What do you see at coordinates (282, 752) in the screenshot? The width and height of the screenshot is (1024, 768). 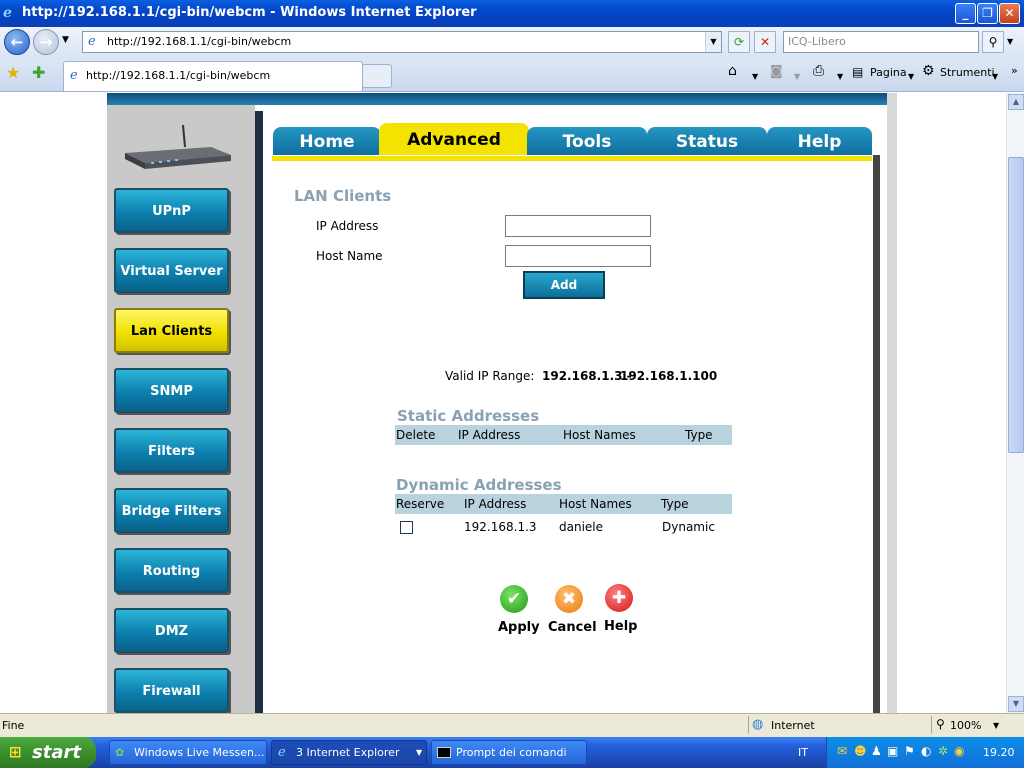 I see `ie-task-icon: e` at bounding box center [282, 752].